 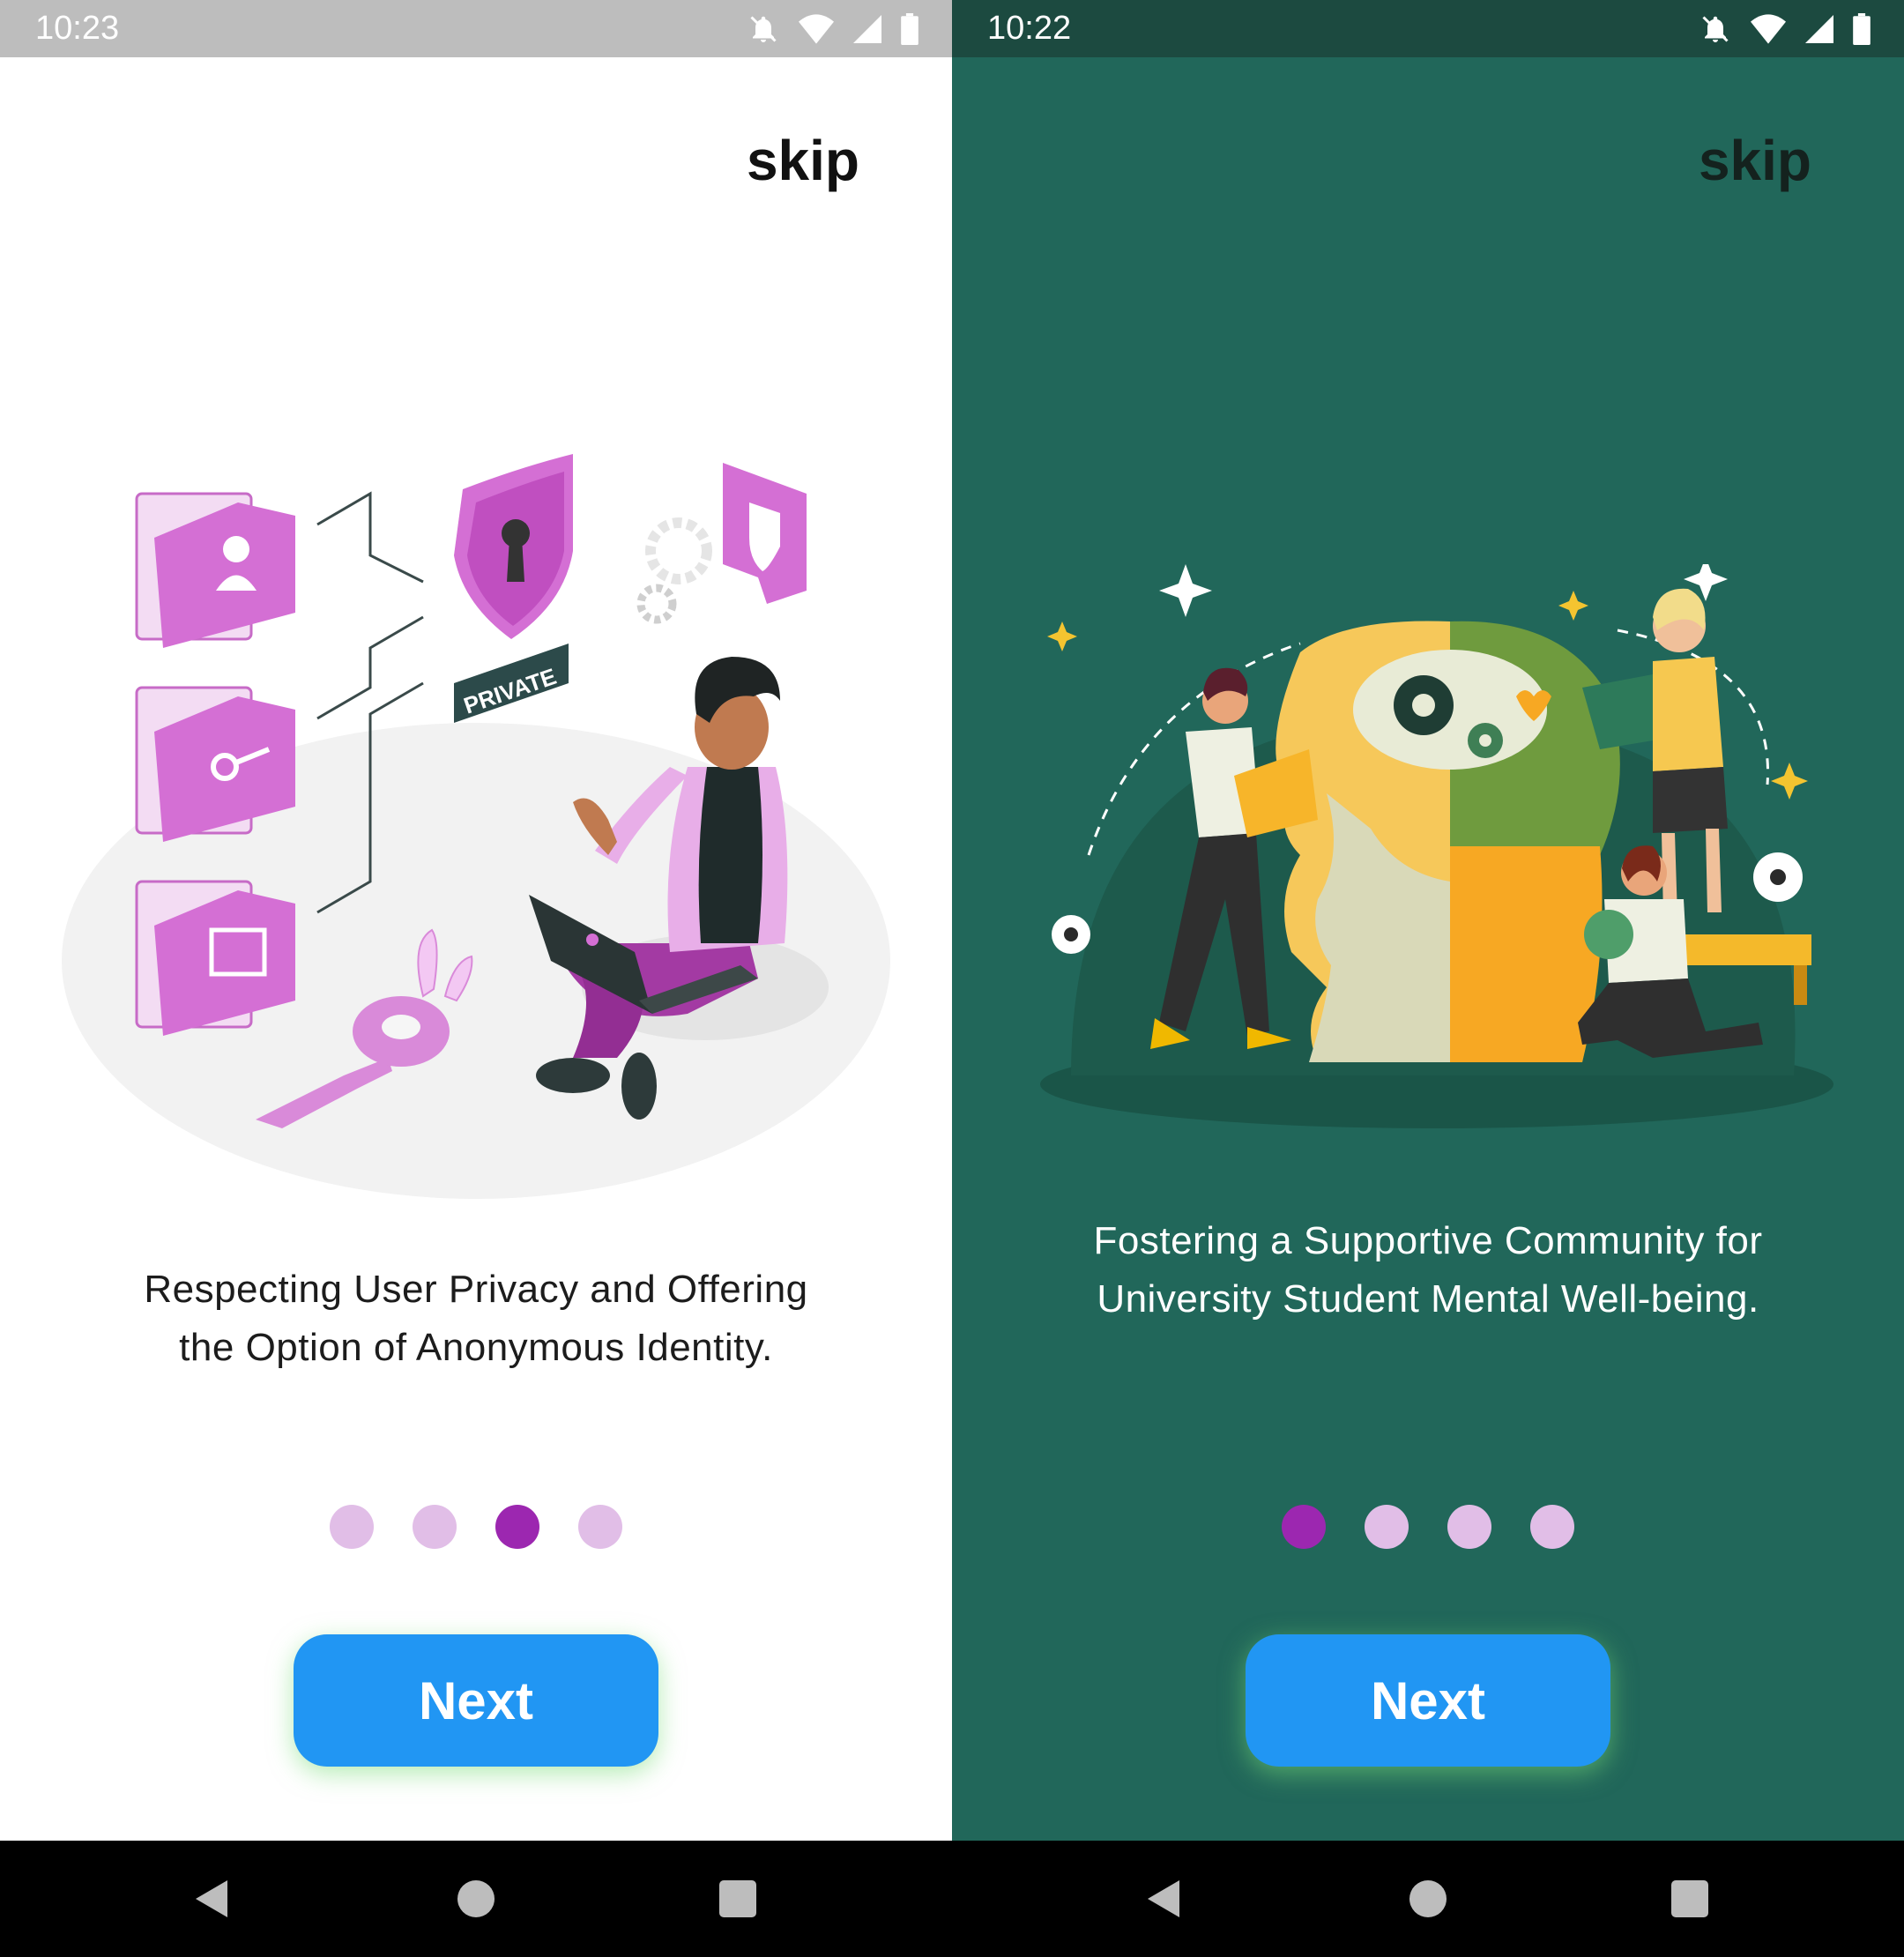 I want to click on status-time: 10:23, so click(x=77, y=29).